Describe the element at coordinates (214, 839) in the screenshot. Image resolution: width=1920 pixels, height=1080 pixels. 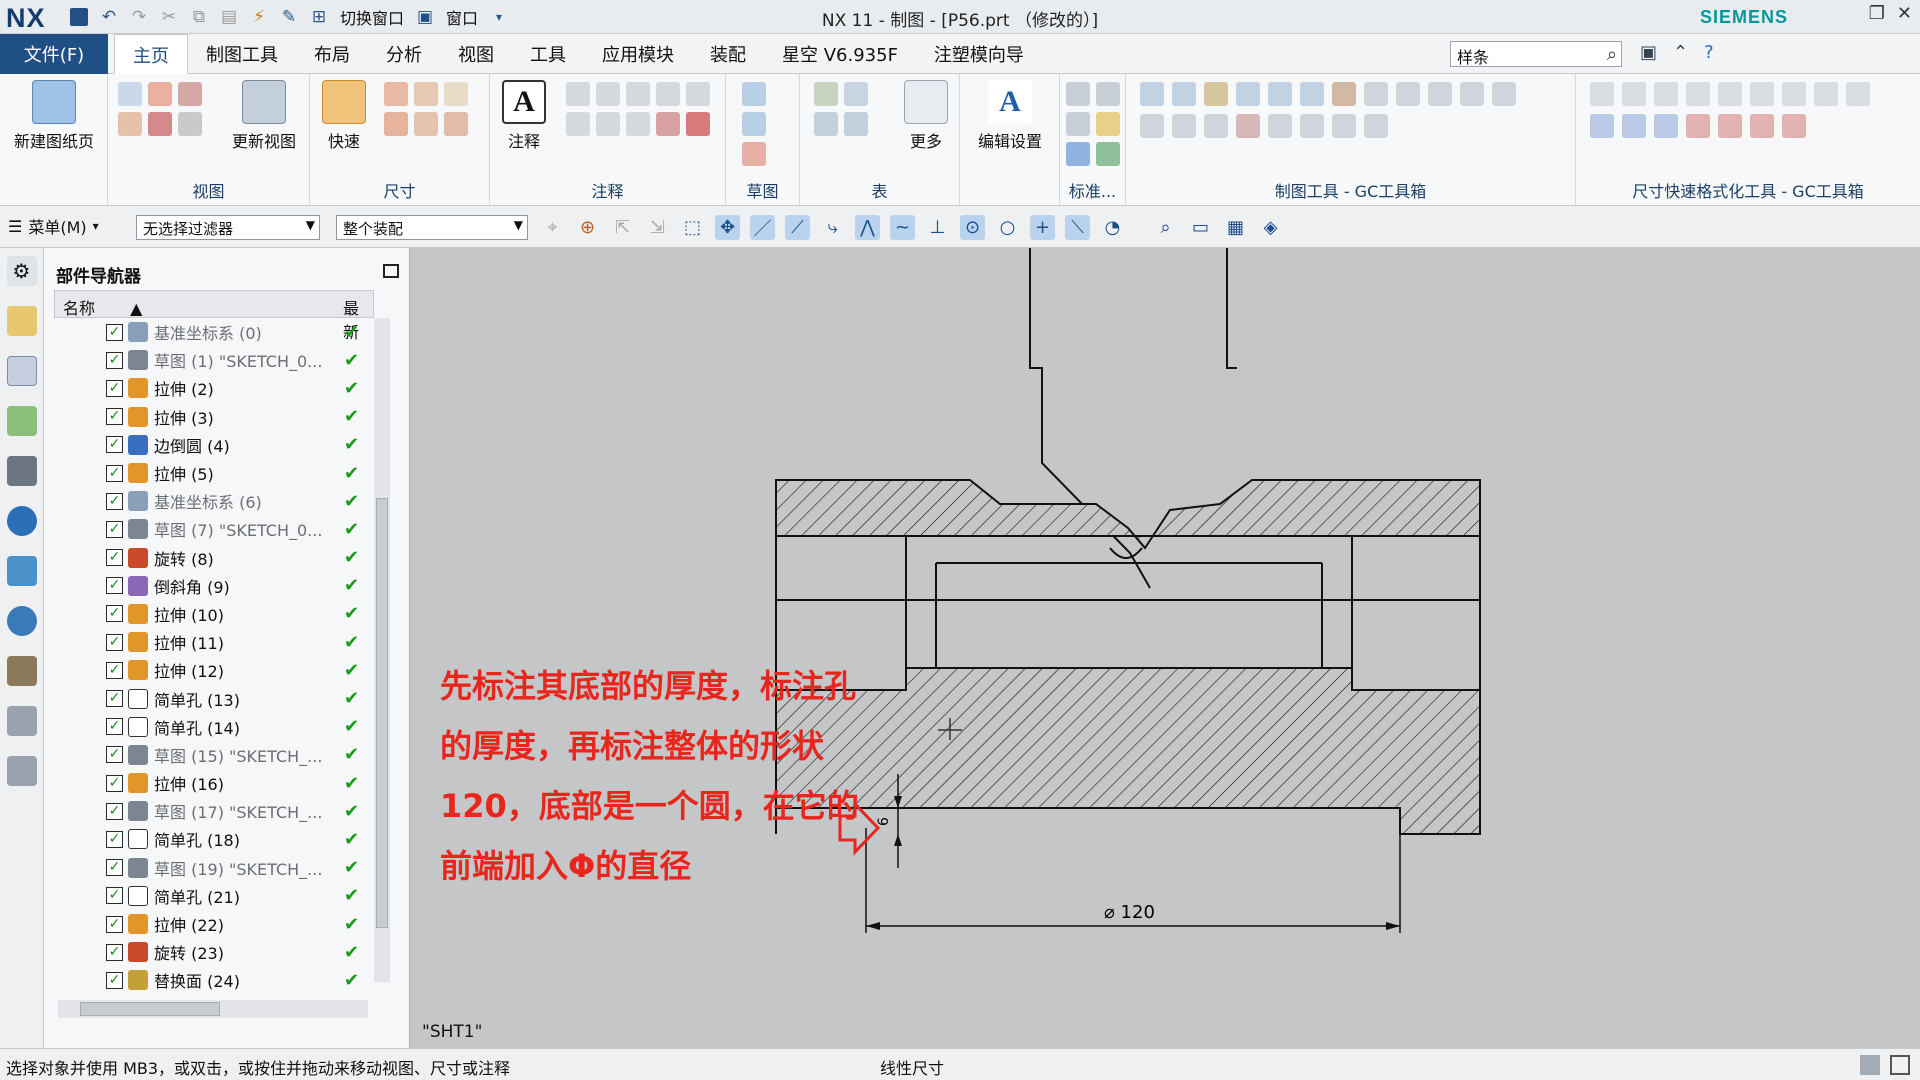
I see `feature-row: ✓ 简单孔 (18) ✔` at that location.